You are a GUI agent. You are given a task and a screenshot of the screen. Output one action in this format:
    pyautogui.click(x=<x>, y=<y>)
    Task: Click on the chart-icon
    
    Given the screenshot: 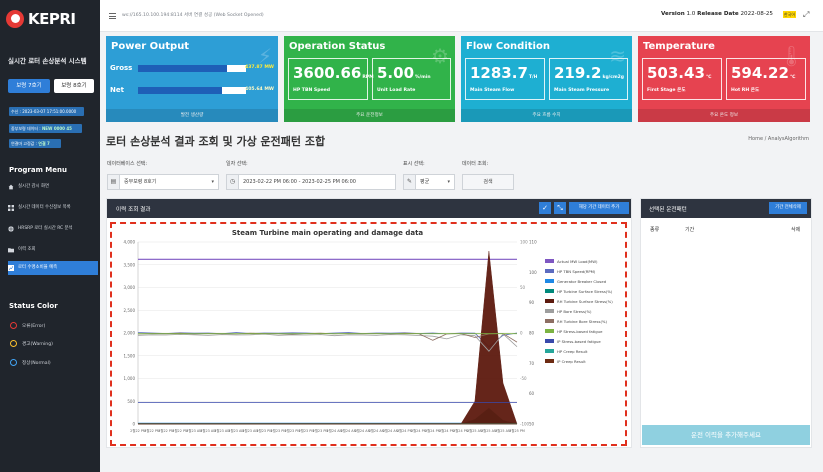 What is the action you would take?
    pyautogui.click(x=11, y=268)
    